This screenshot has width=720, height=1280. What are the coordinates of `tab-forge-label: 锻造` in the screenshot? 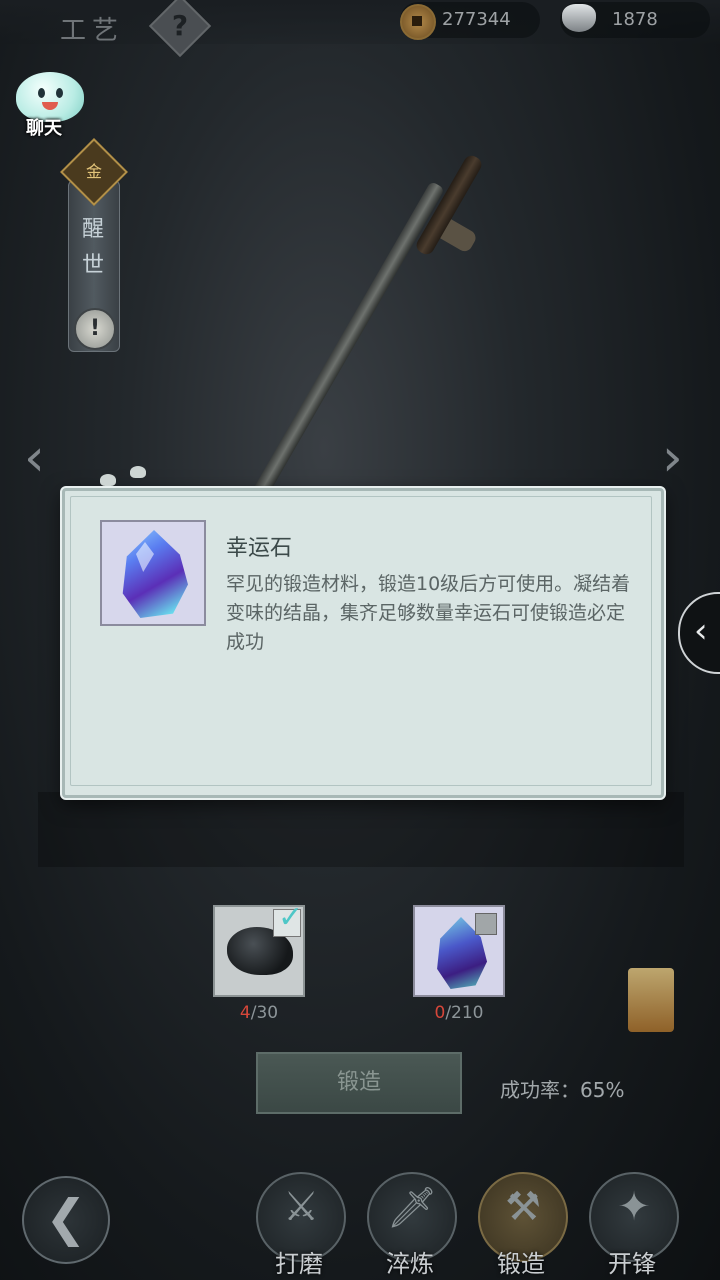 It's located at (521, 1264).